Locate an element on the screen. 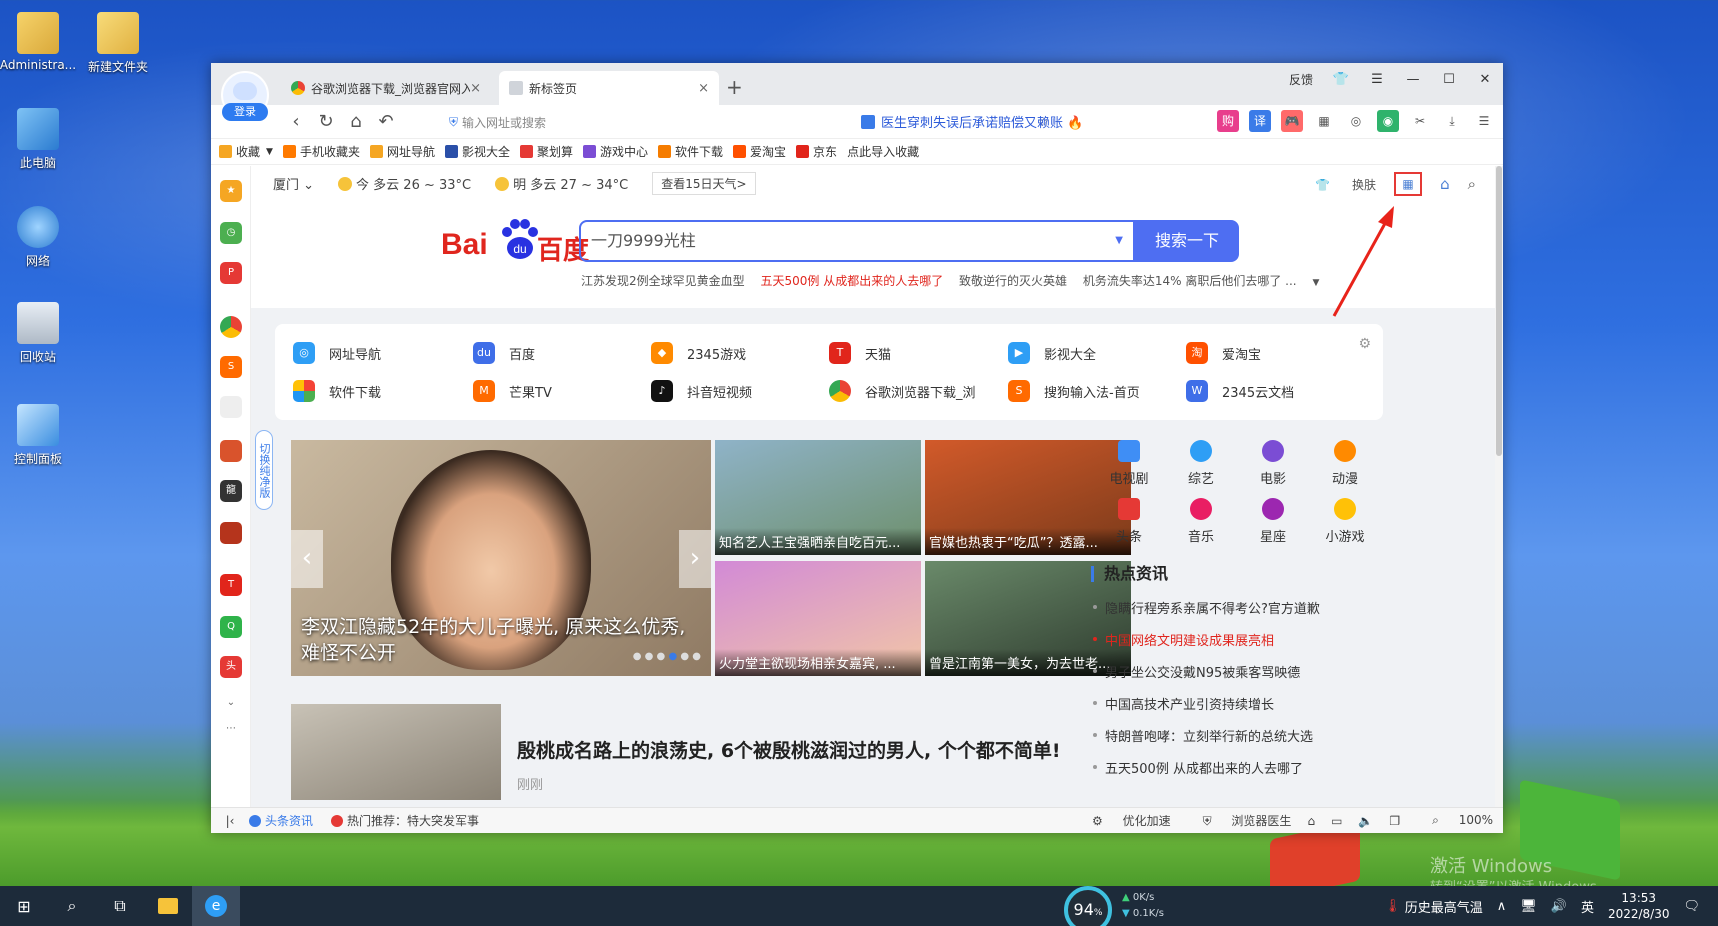  site-2345-docs: W 2345云文档 is located at coordinates (1240, 391).